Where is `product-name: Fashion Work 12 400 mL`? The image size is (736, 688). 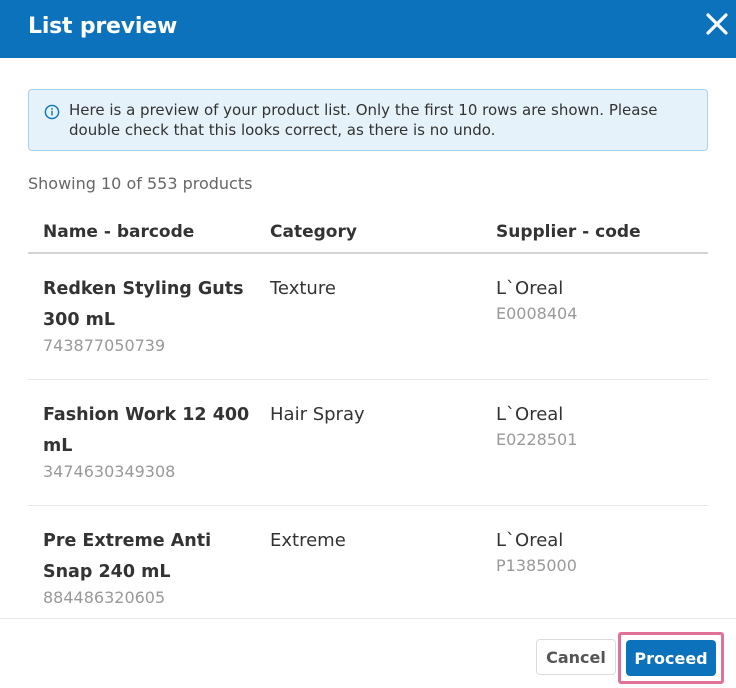
product-name: Fashion Work 12 400 mL is located at coordinates (146, 430).